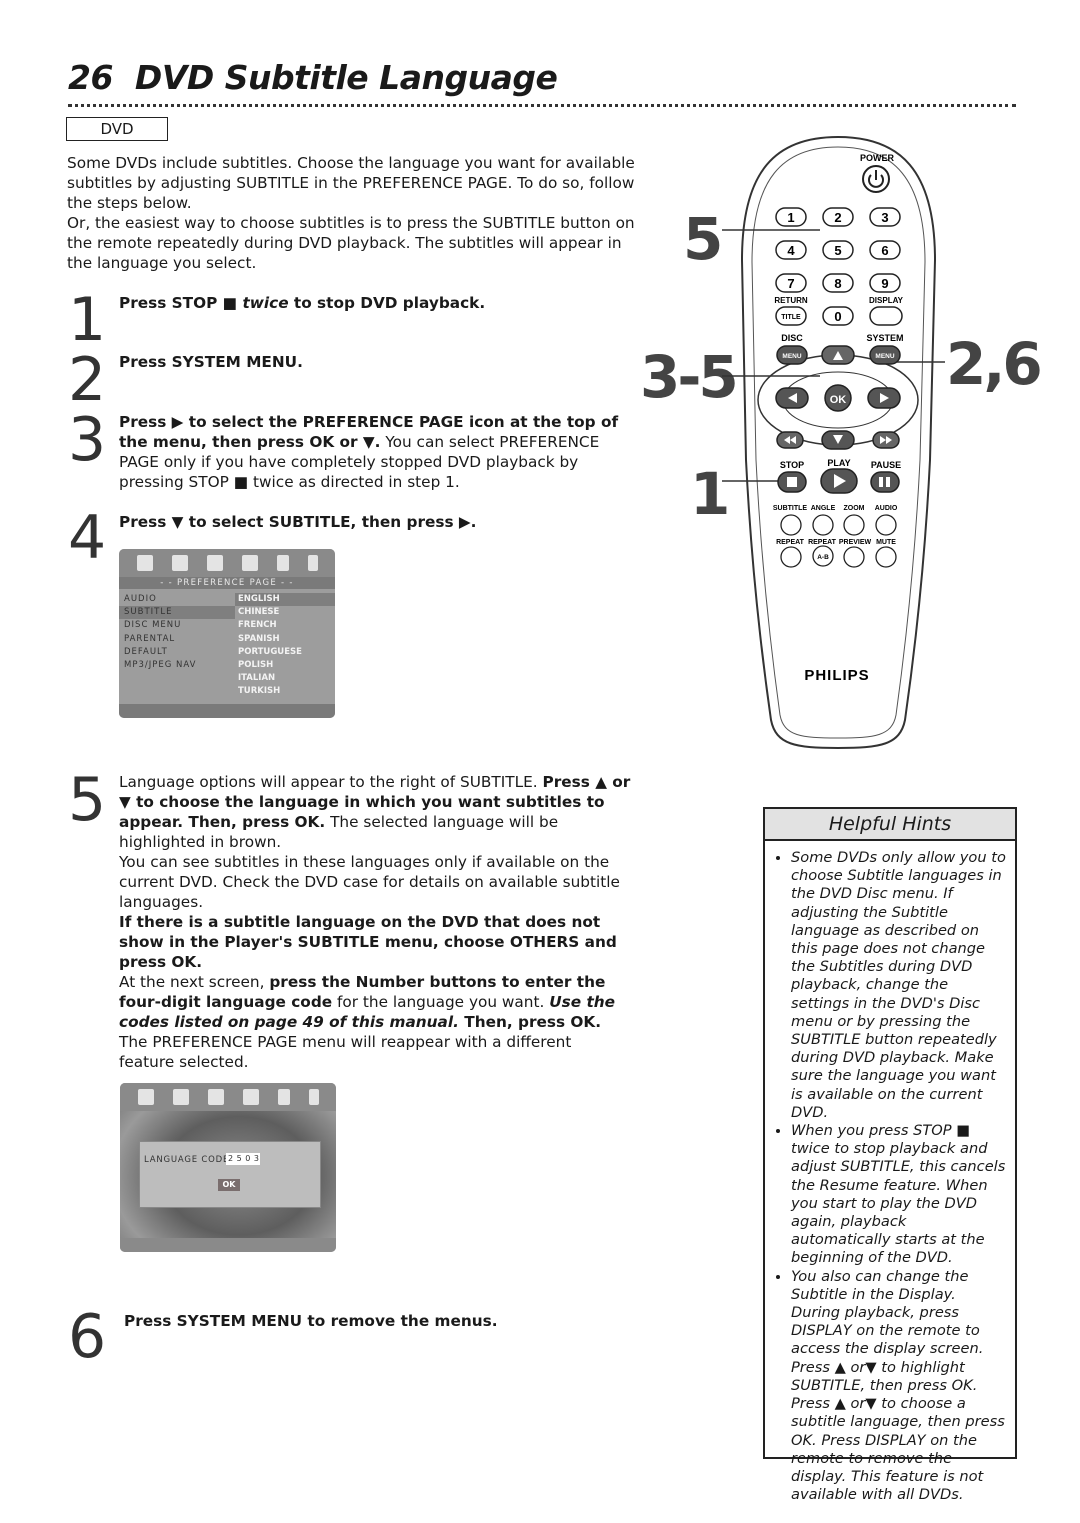 The height and width of the screenshot is (1523, 1080). I want to click on digit-label: 2, so click(837, 217).